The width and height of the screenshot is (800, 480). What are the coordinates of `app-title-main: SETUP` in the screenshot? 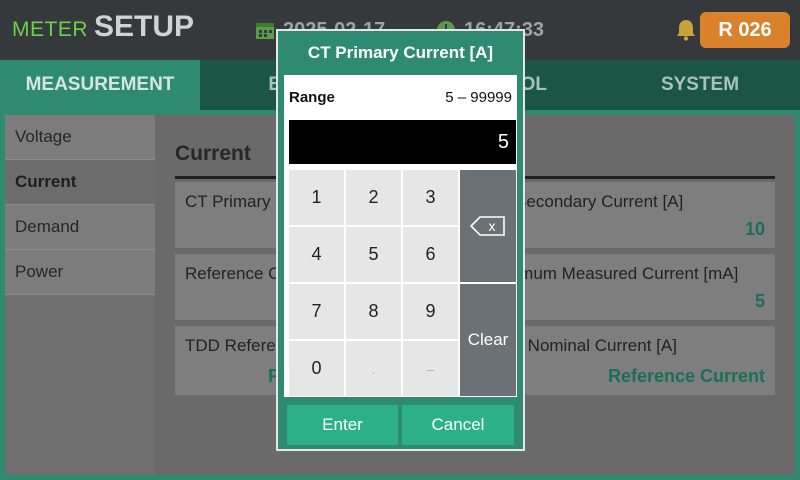 It's located at (144, 26).